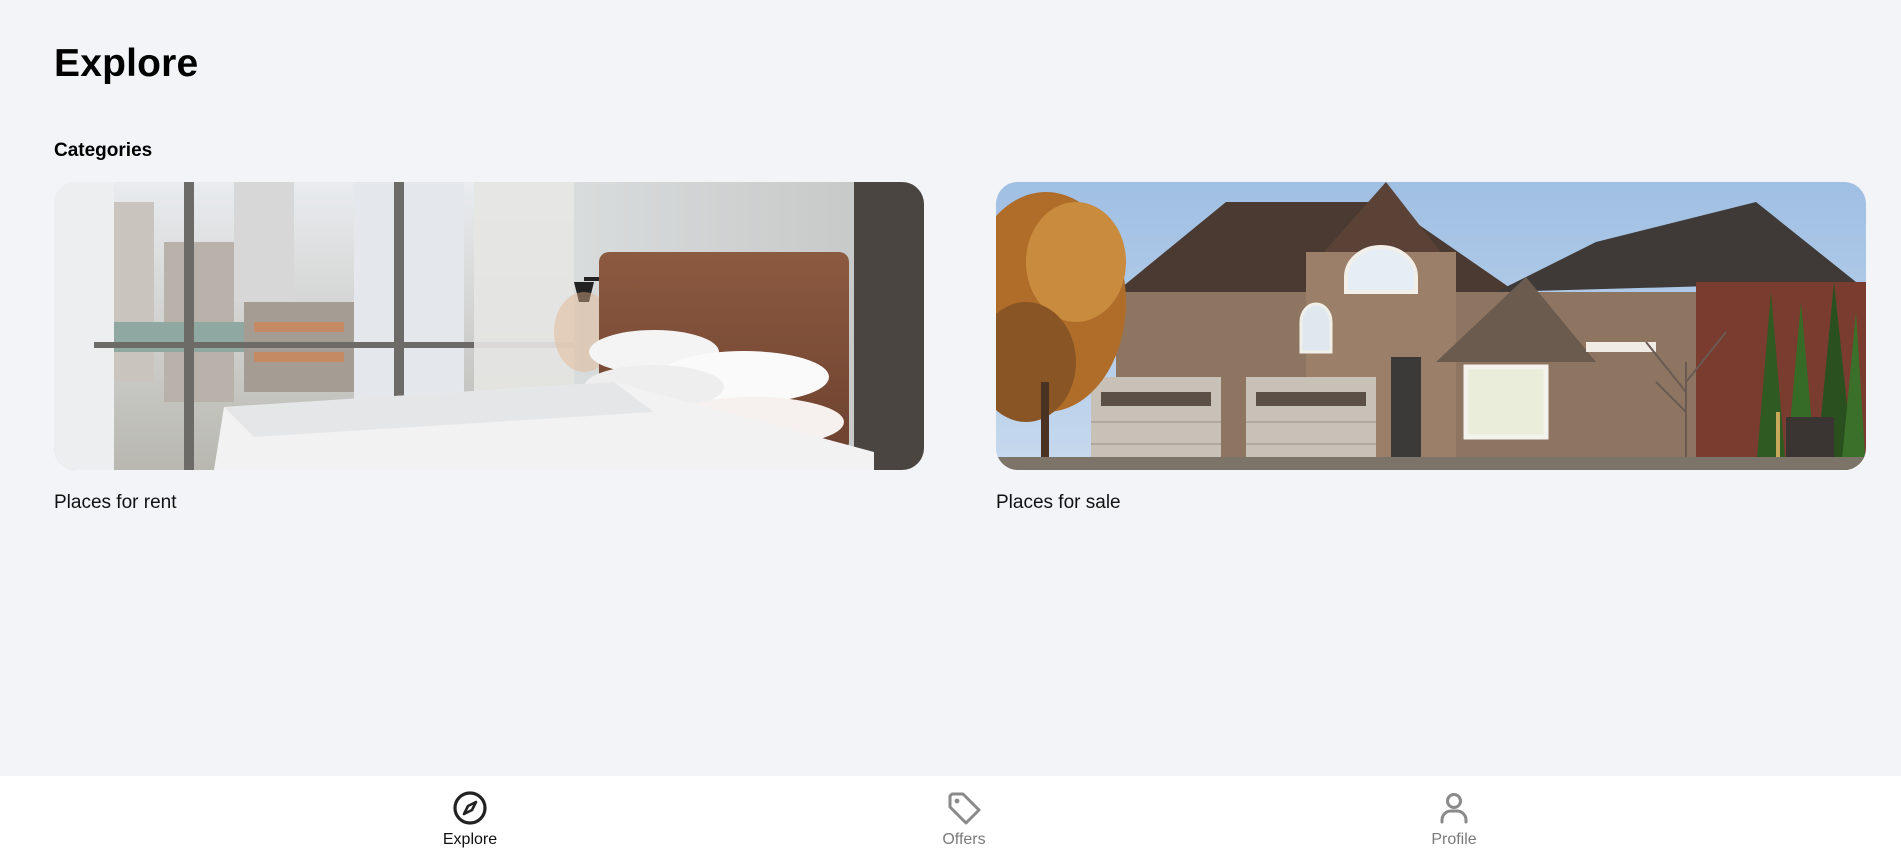 The width and height of the screenshot is (1901, 853). I want to click on categories-heading: Categories, so click(103, 150).